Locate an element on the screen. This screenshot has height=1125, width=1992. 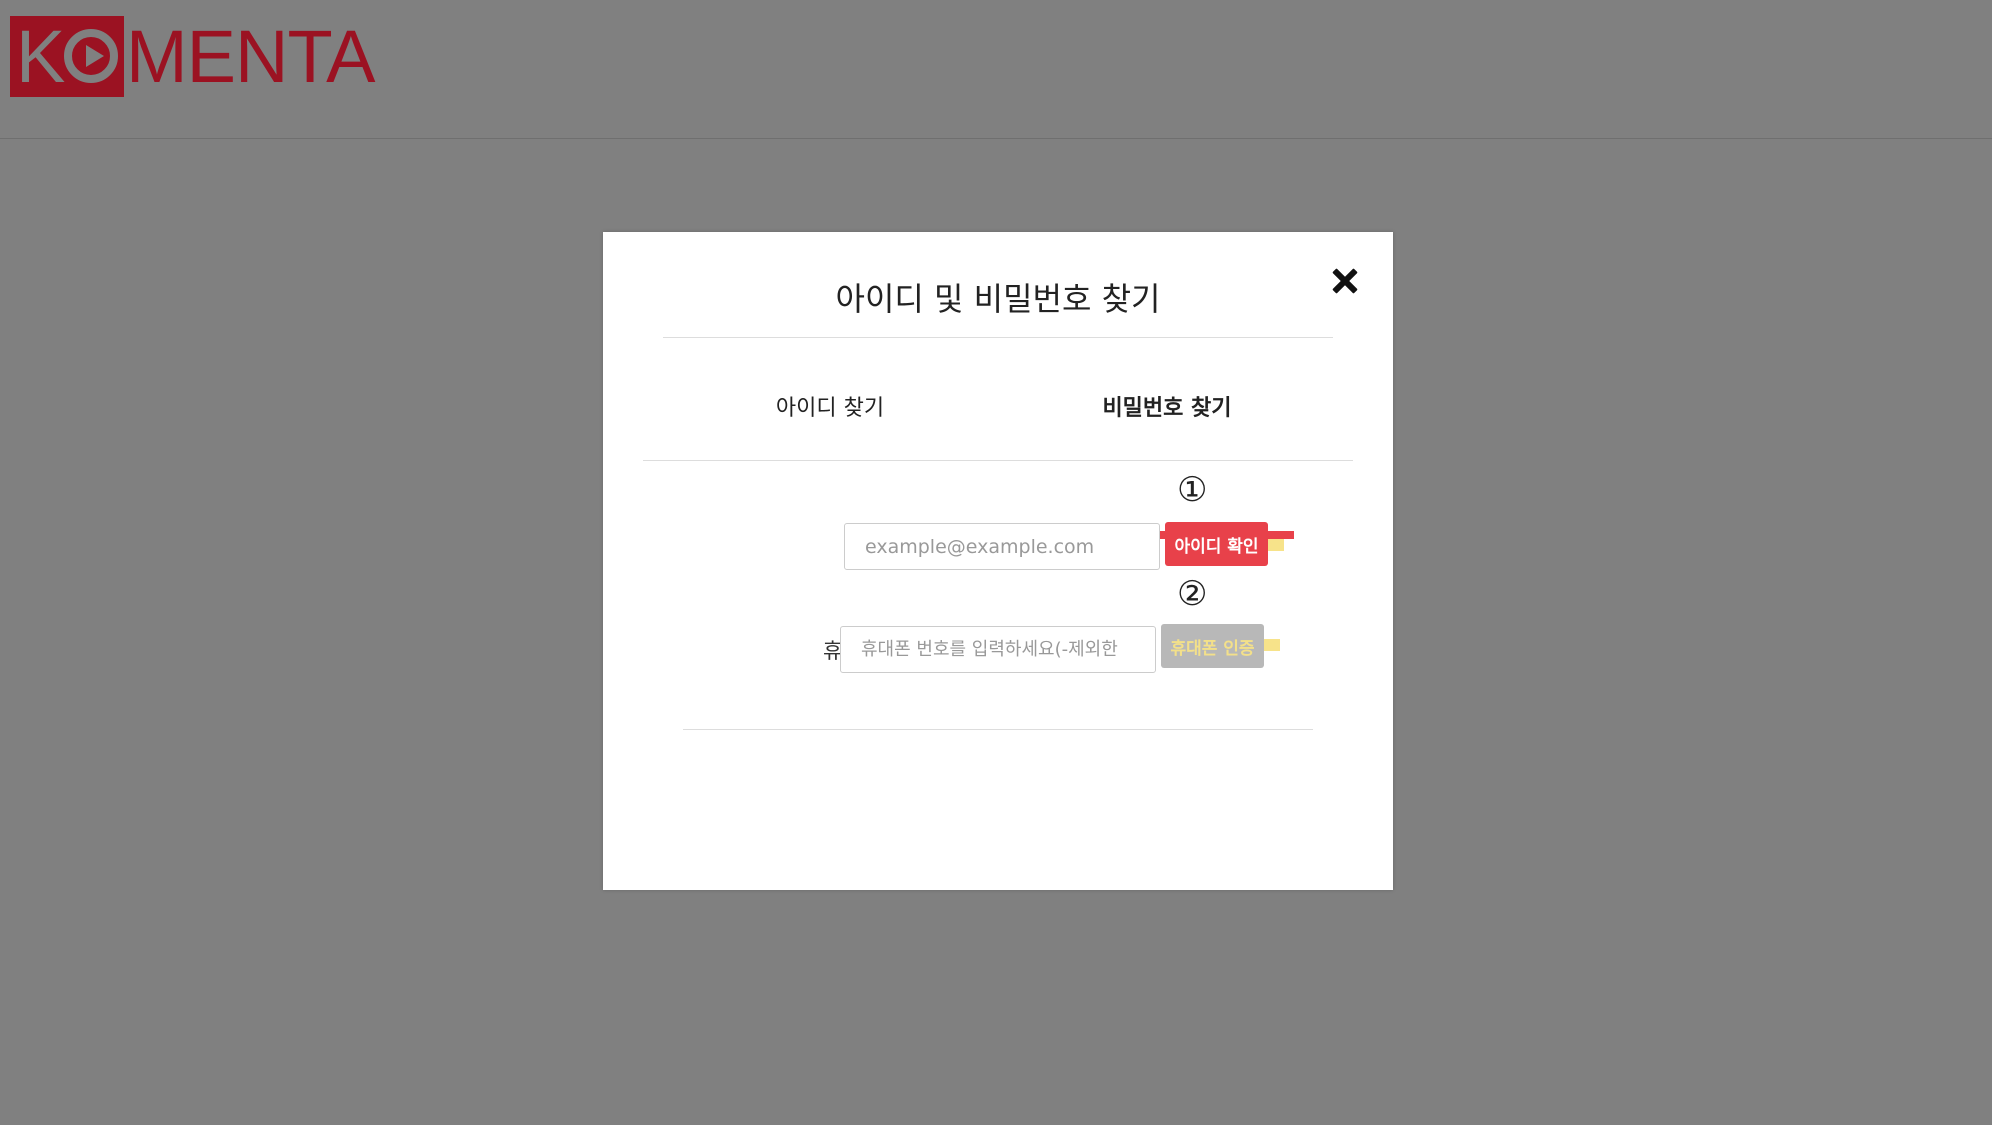
logo-mark: K is located at coordinates (67, 56).